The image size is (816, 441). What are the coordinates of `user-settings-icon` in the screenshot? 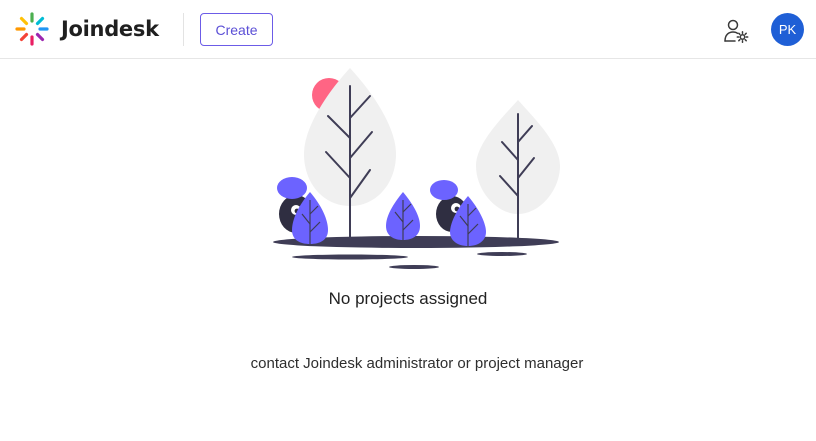 It's located at (736, 31).